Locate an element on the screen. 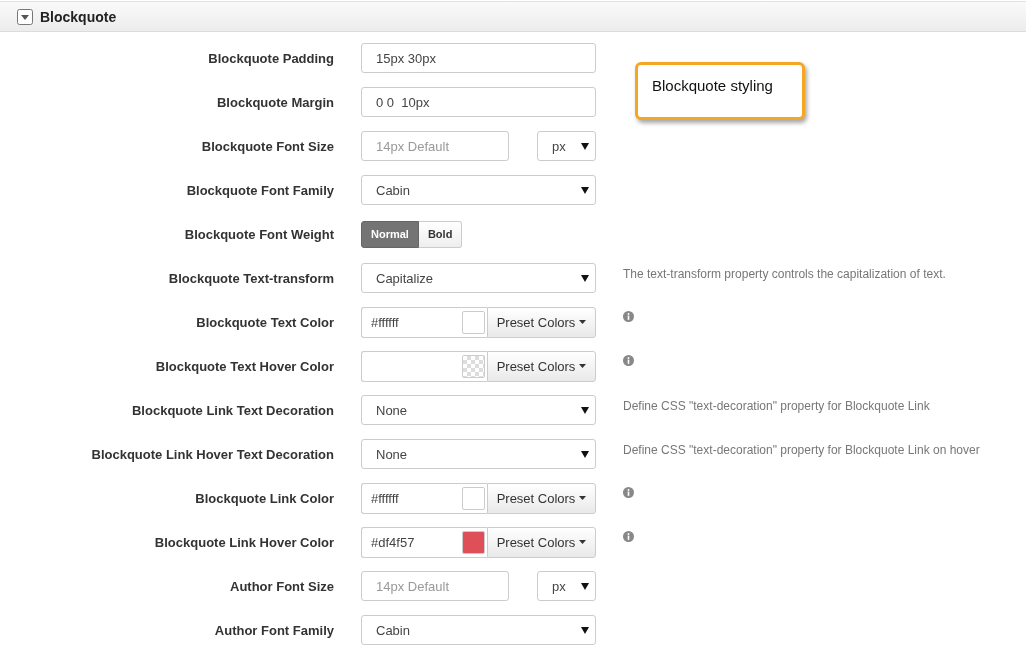 The height and width of the screenshot is (647, 1026). field-label: Author Font Size is located at coordinates (281, 586).